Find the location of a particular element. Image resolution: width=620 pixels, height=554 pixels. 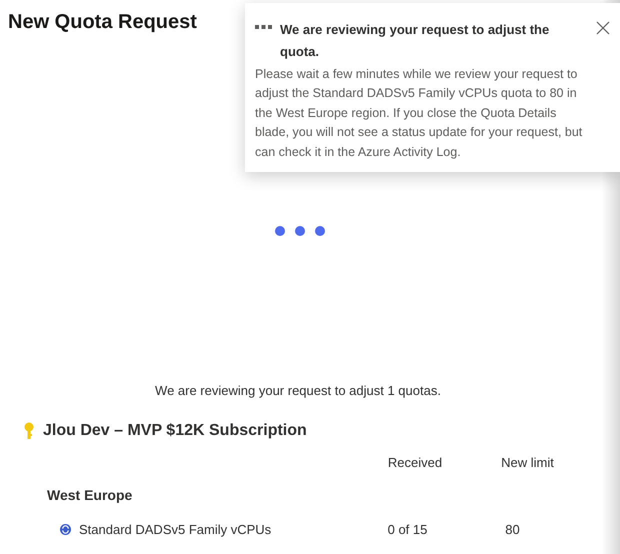

notification-title: We are reviewing your request to adjust the quota. is located at coordinates (415, 41).